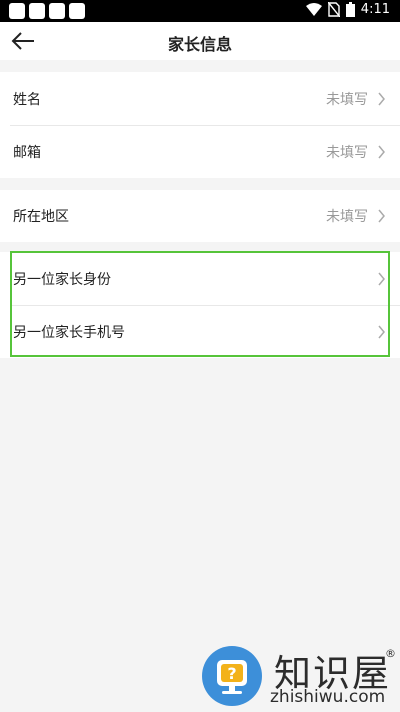  What do you see at coordinates (41, 217) in the screenshot?
I see `row-label: 所在地区` at bounding box center [41, 217].